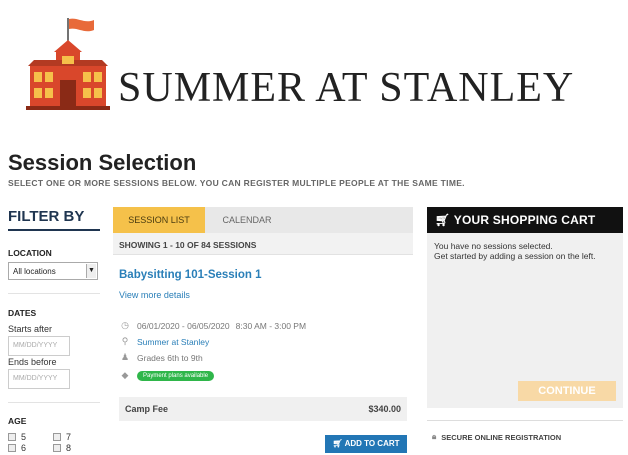 The width and height of the screenshot is (628, 455). Describe the element at coordinates (69, 448) in the screenshot. I see `age-option-label: 8` at that location.